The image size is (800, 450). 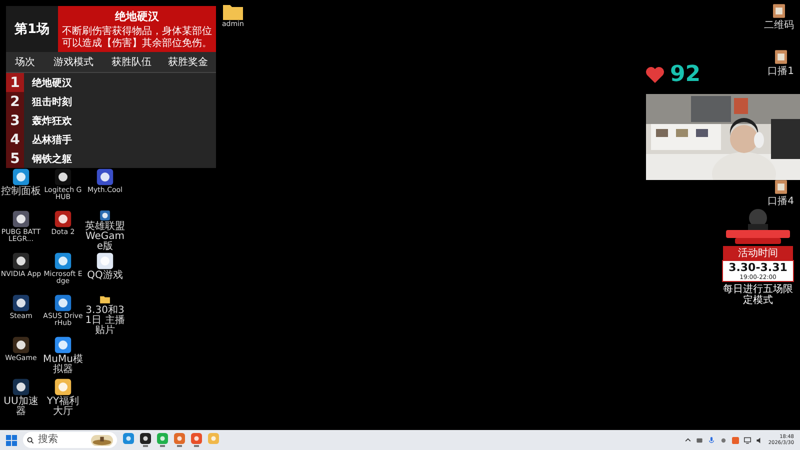 I want to click on search-field: 搜索, so click(x=70, y=440).